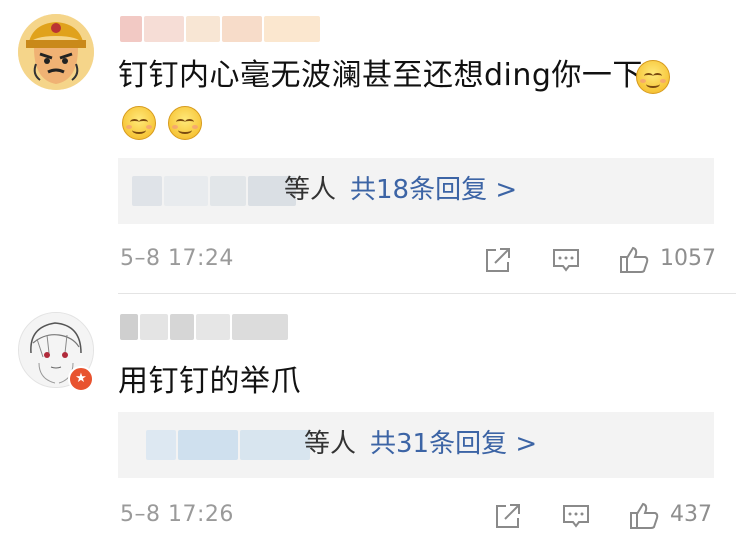 This screenshot has height=544, width=736. What do you see at coordinates (177, 514) in the screenshot?
I see `timestamp: 5–8 17:26` at bounding box center [177, 514].